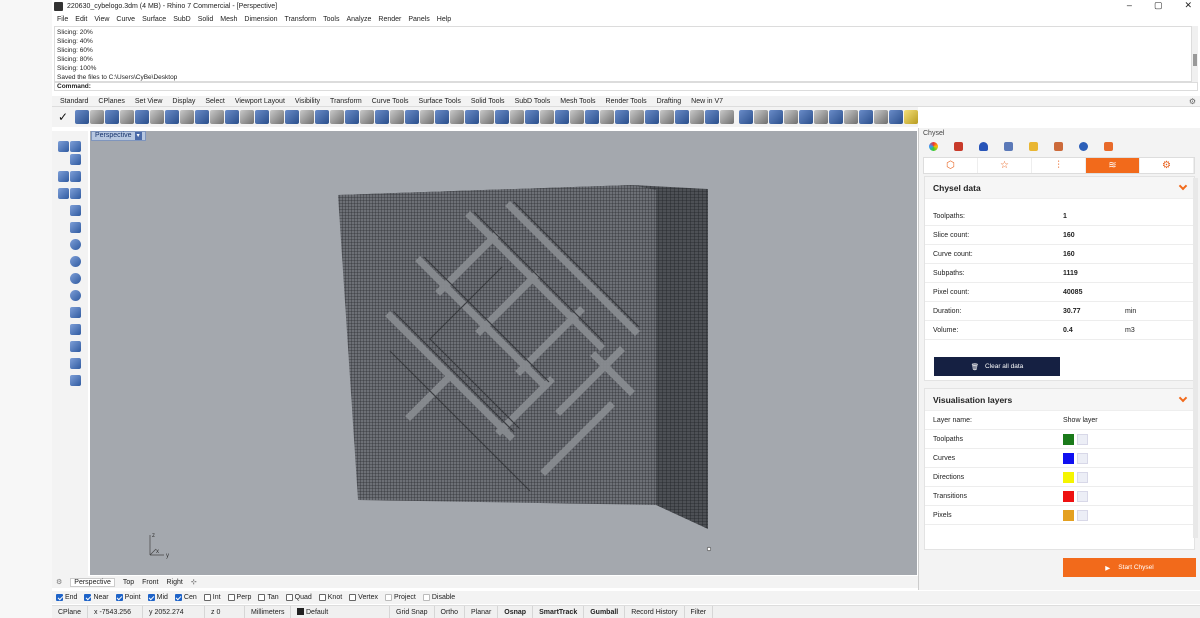 The image size is (1200, 618). Describe the element at coordinates (331, 19) in the screenshot. I see `menu-tools: Tools` at that location.